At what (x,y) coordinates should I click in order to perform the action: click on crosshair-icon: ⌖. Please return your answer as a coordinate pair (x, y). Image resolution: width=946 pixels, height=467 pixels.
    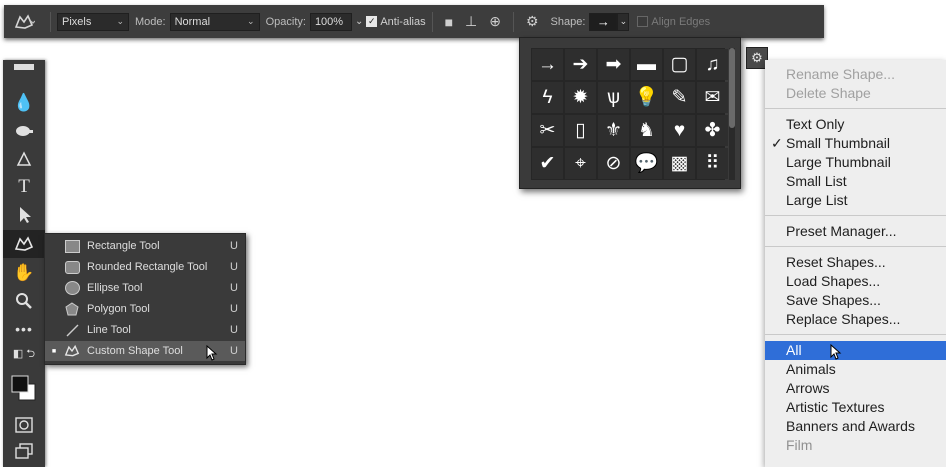
    Looking at the image, I should click on (580, 163).